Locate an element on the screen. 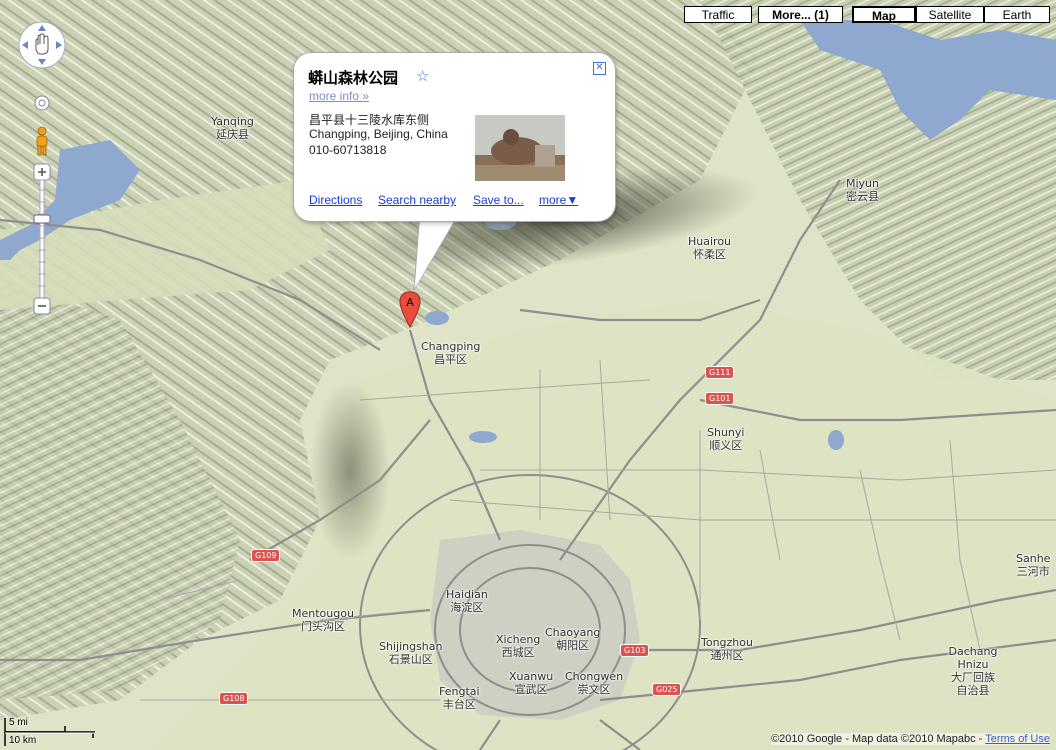 Image resolution: width=1056 pixels, height=750 pixels. close-icon: ✕ is located at coordinates (599, 68).